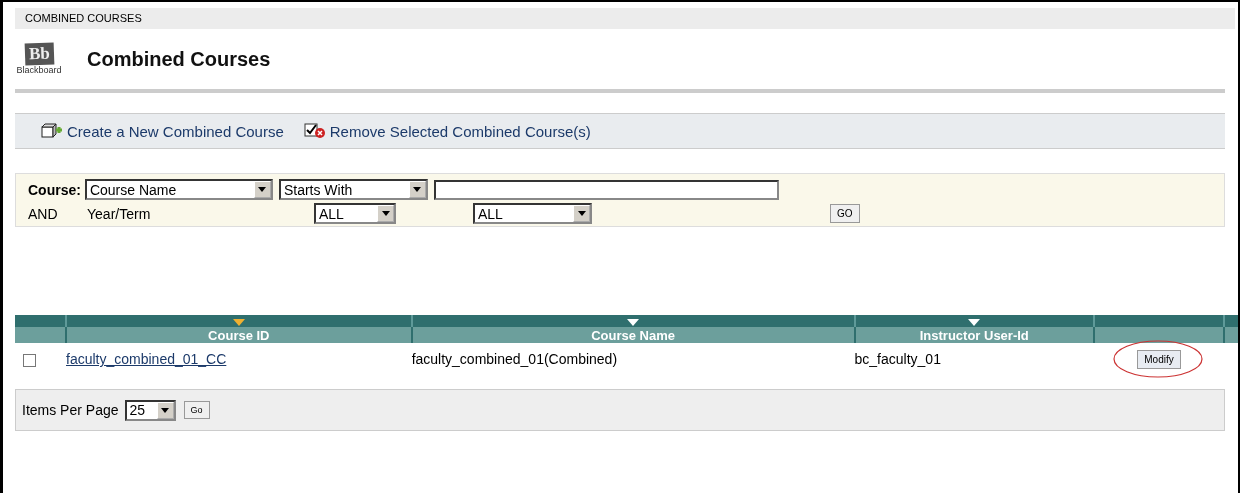 The image size is (1255, 495). I want to click on operator-dropdown: Starts With, so click(353, 189).